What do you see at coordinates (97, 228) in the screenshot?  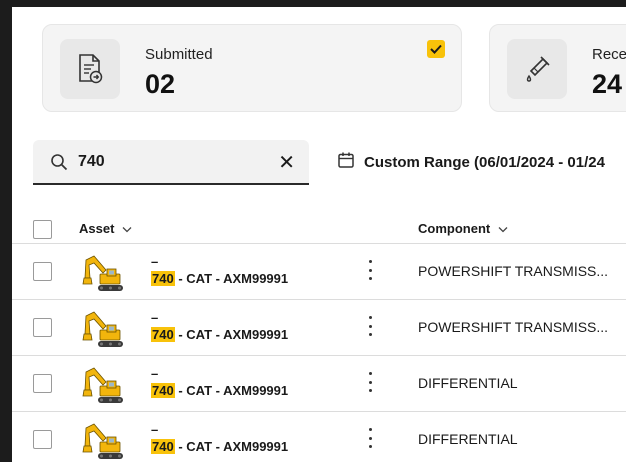 I see `asset-header-label: Asset` at bounding box center [97, 228].